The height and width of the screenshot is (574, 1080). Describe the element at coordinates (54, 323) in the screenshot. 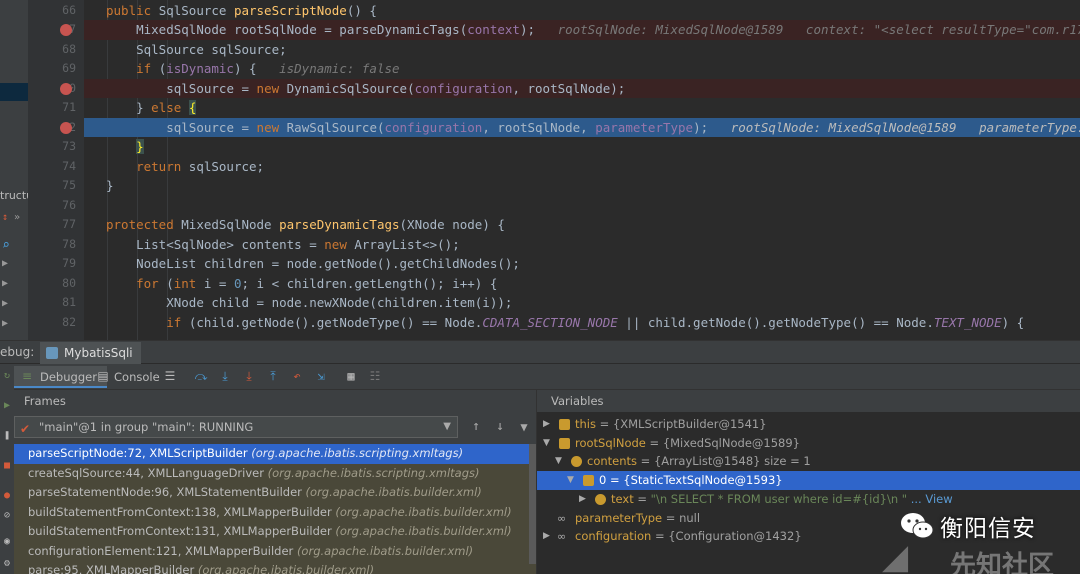

I see `line-number: 82` at that location.